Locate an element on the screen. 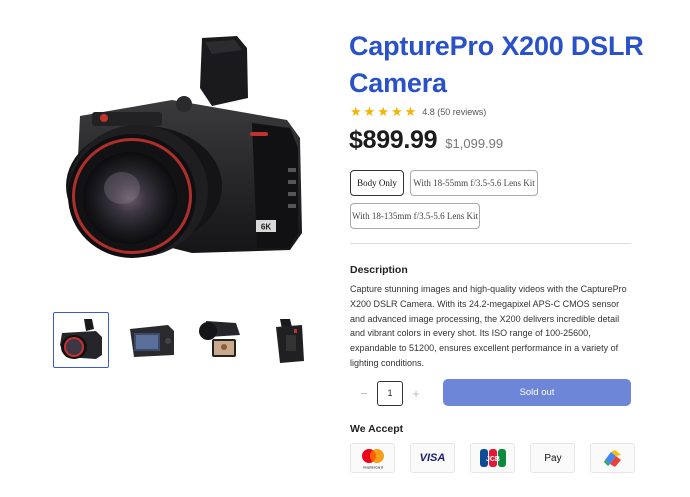 The height and width of the screenshot is (497, 690). apple-pay-label: Pay is located at coordinates (553, 458).